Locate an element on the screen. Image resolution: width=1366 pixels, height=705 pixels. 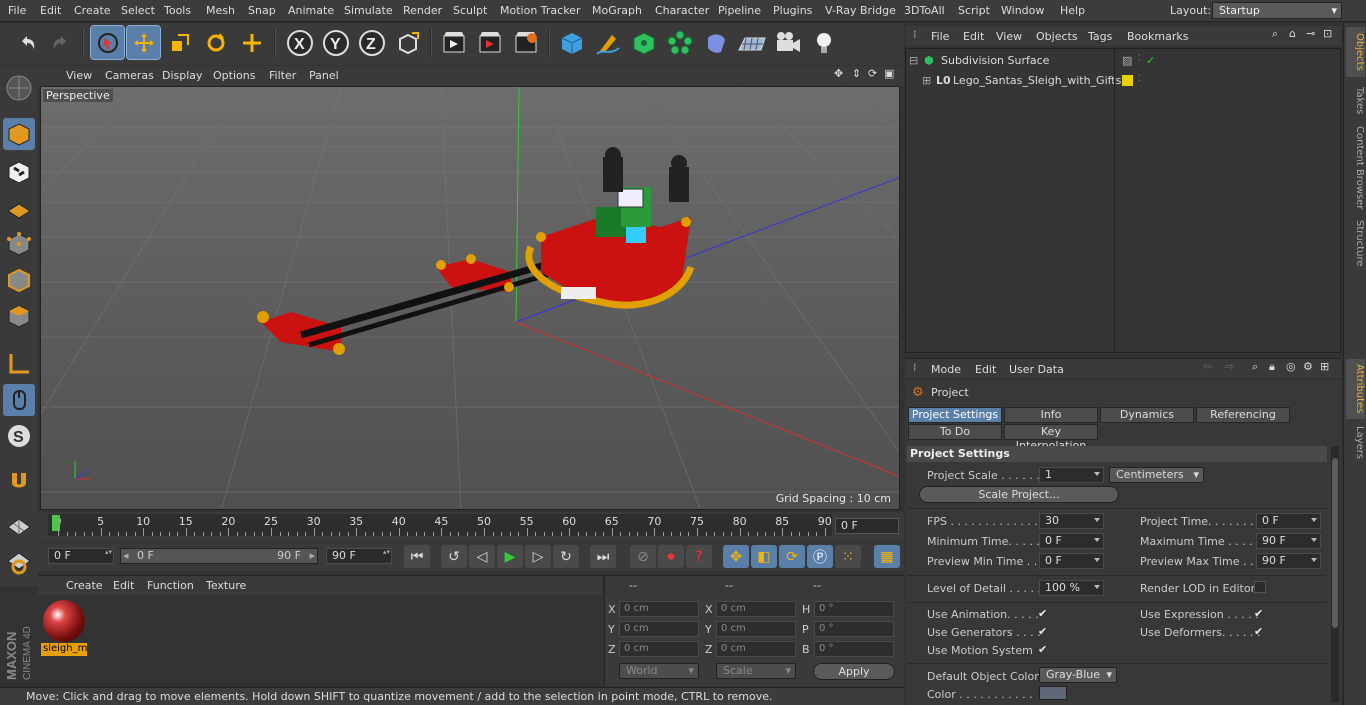
play-icon: ▶ is located at coordinates (510, 556).